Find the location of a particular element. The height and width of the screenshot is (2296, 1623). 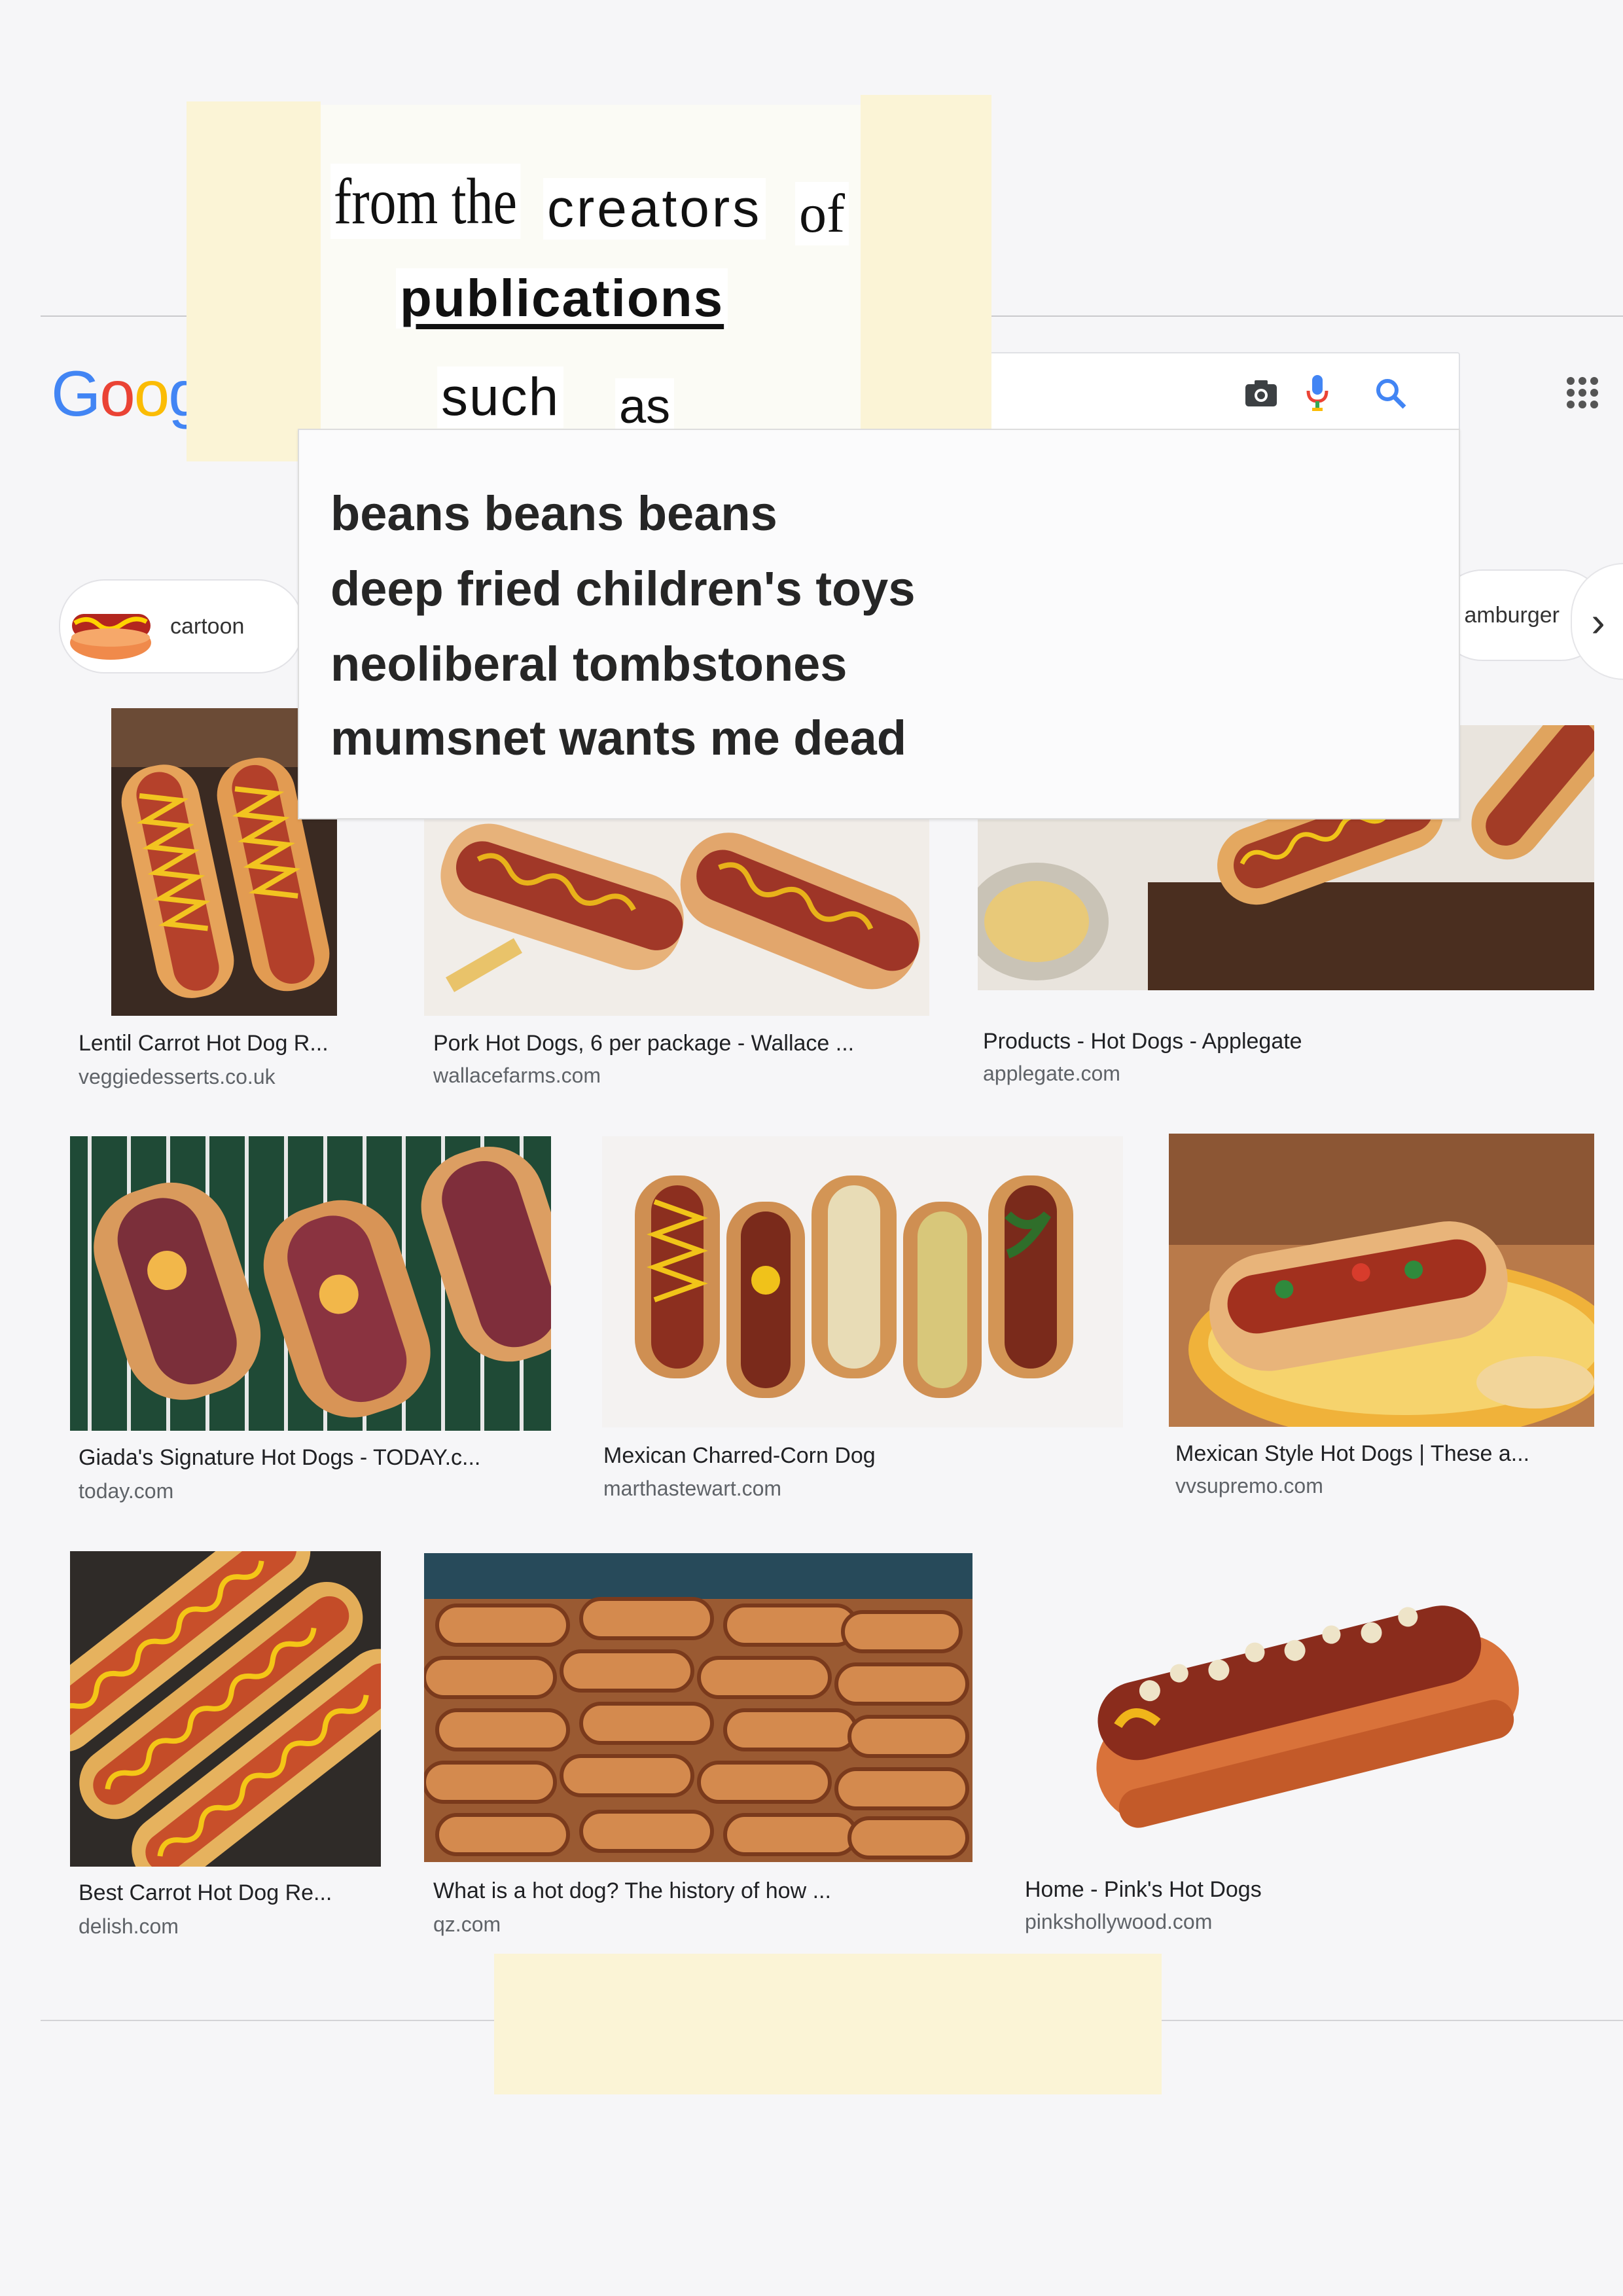

logo-letter: G is located at coordinates (76, 393).